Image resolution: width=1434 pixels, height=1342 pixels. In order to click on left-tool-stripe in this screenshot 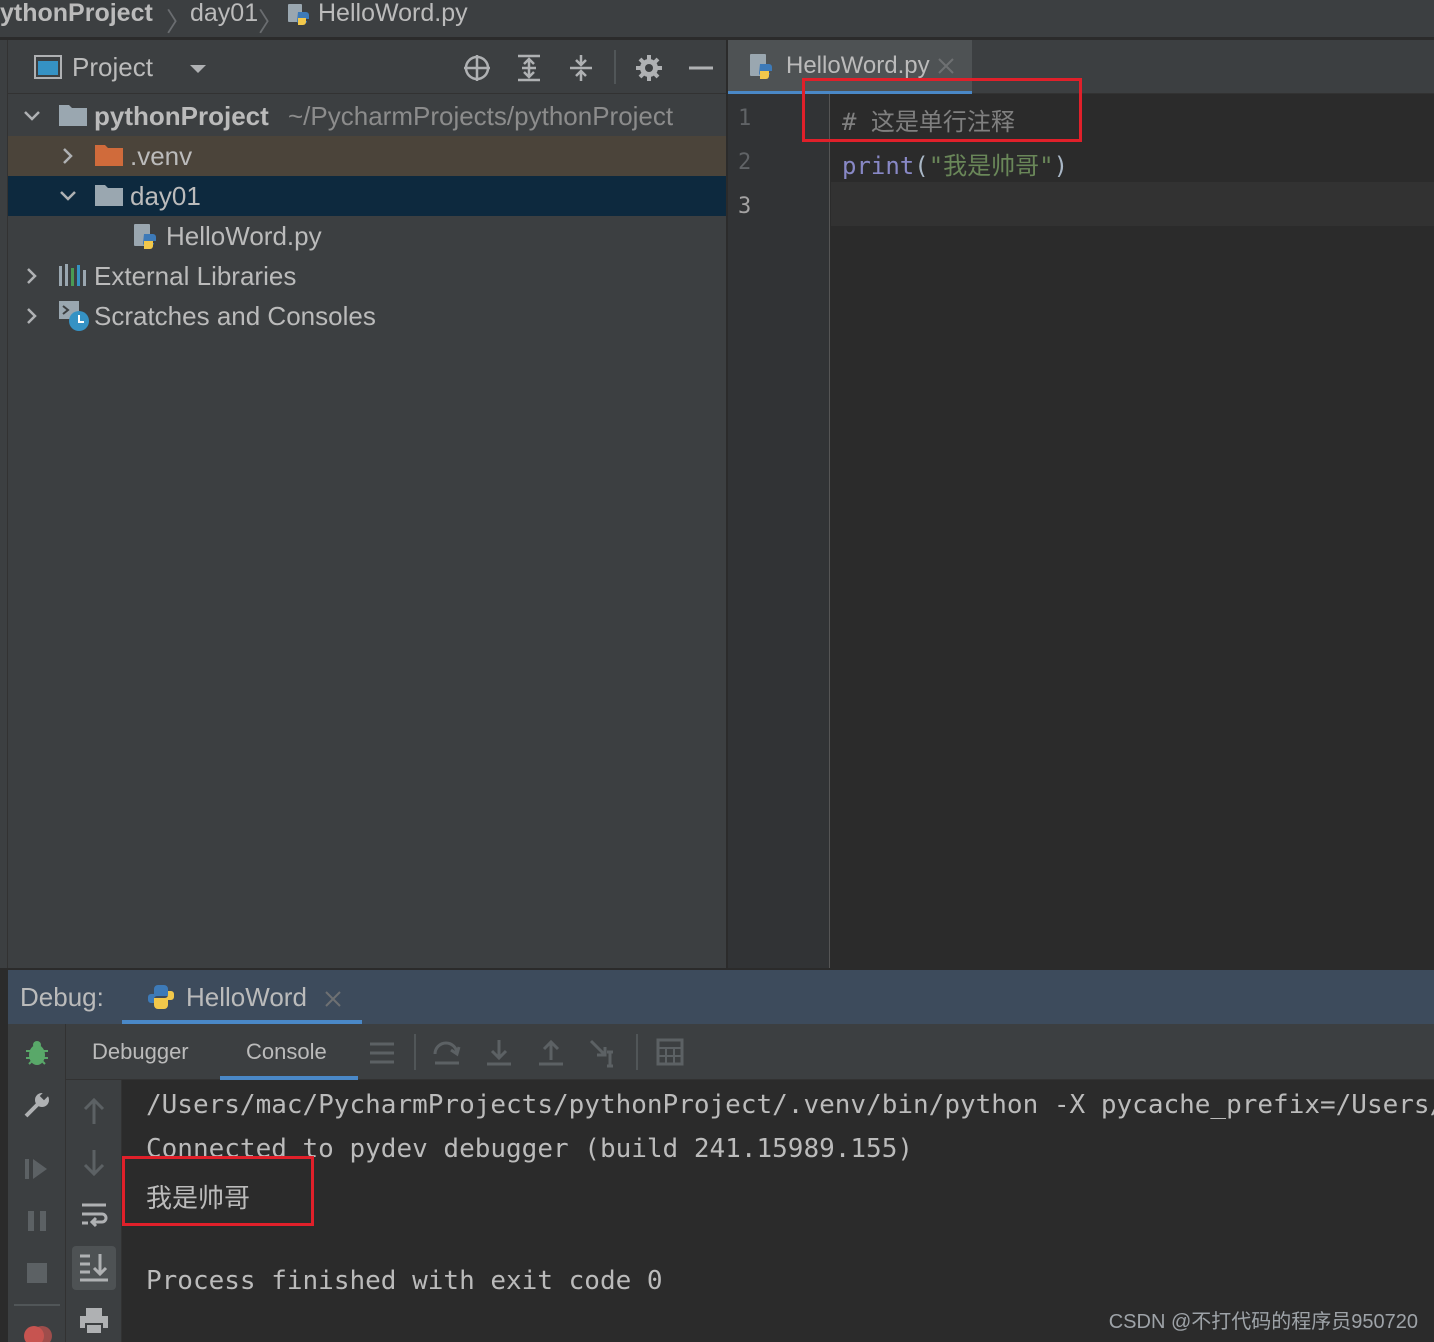, I will do `click(4, 504)`.